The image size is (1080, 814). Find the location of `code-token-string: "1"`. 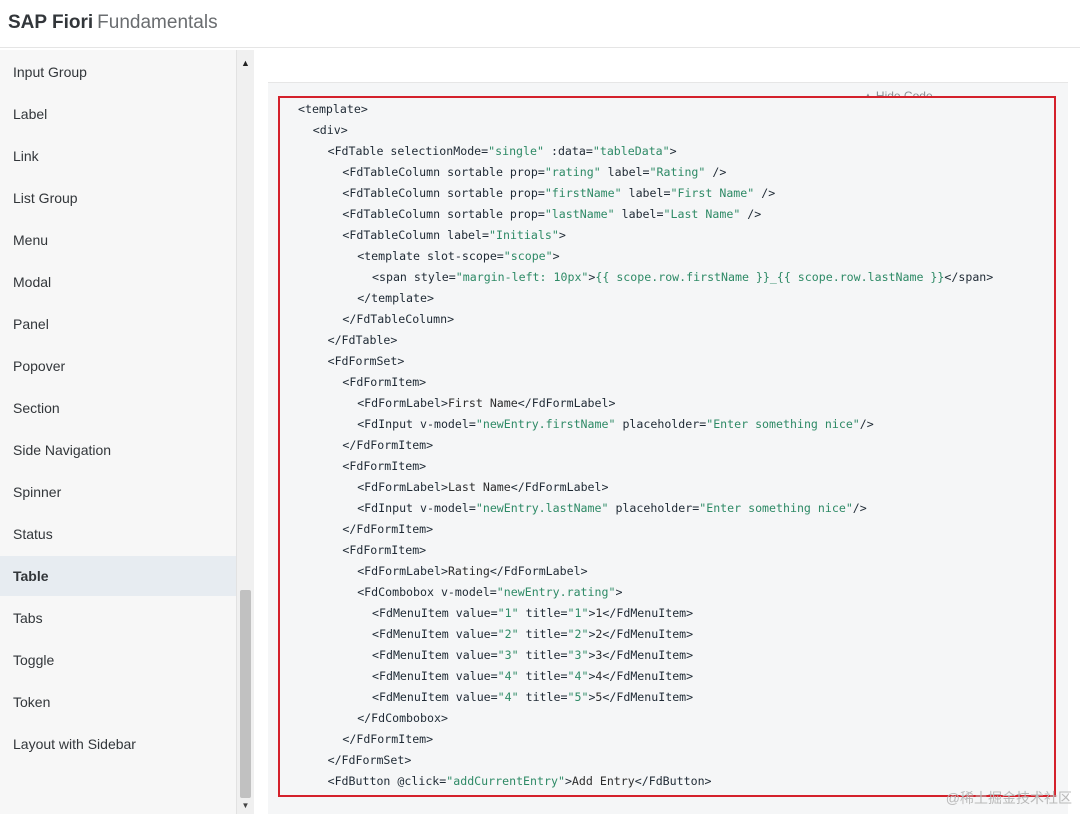

code-token-string: "1" is located at coordinates (508, 613).